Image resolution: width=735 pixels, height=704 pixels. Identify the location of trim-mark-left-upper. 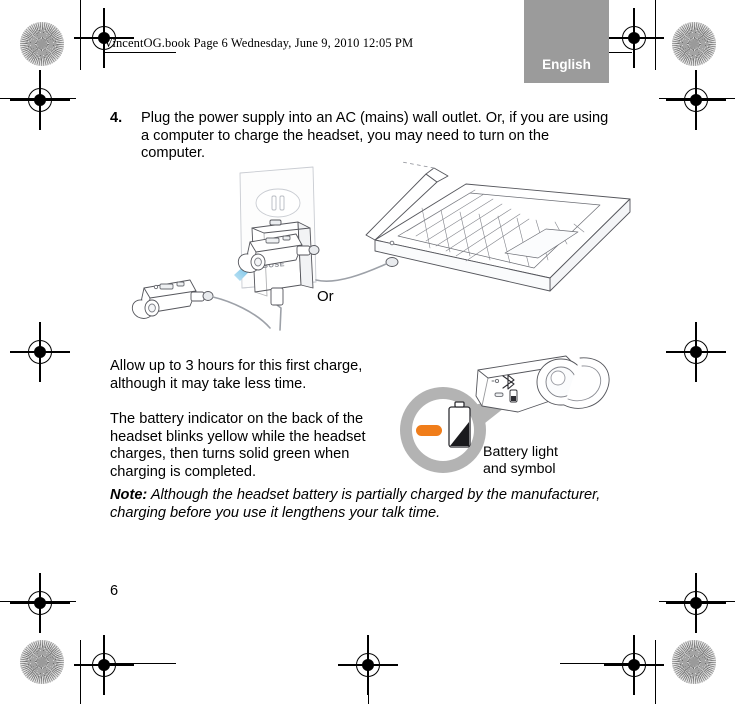
(38, 99).